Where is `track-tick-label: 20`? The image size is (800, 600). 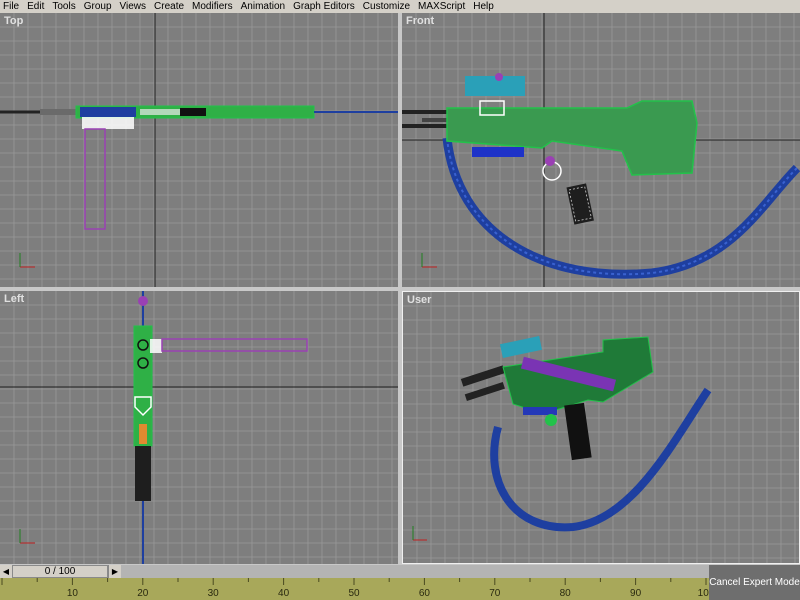
track-tick-label: 20 is located at coordinates (143, 593).